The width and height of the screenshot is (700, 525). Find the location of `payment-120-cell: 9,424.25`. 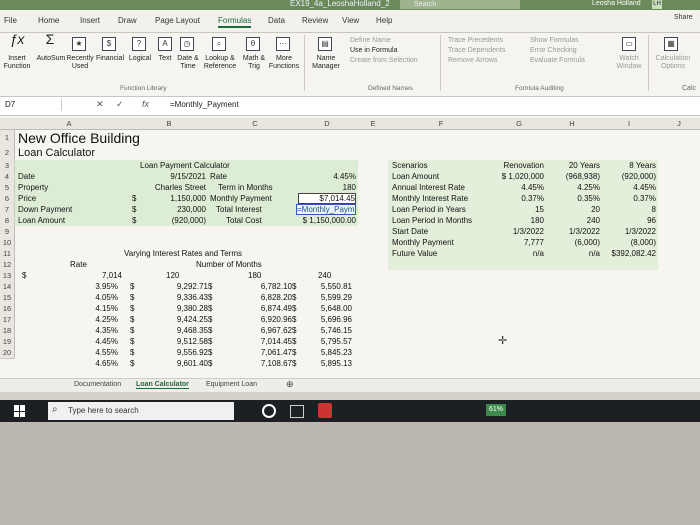

payment-120-cell: 9,424.25 is located at coordinates (177, 319).